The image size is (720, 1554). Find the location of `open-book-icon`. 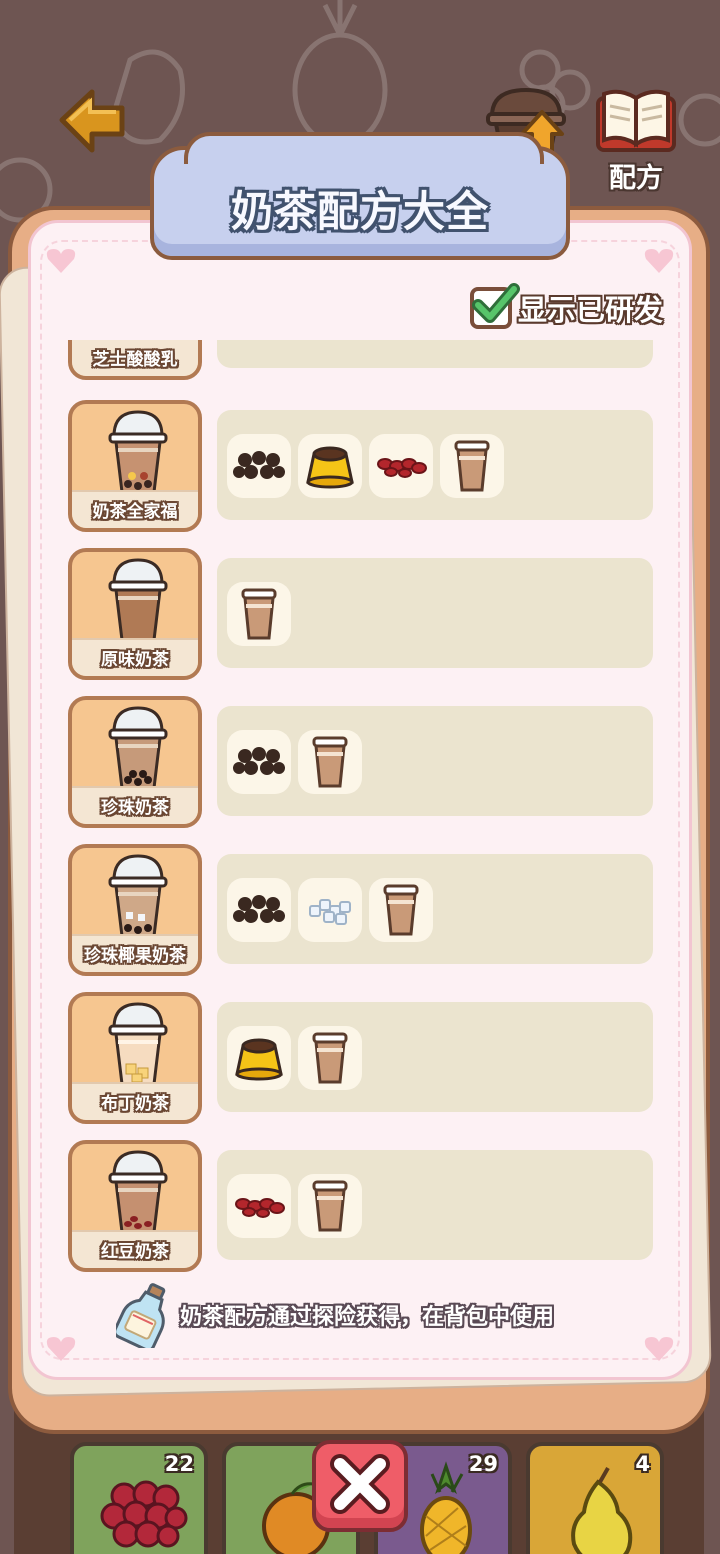

open-book-icon is located at coordinates (636, 120).